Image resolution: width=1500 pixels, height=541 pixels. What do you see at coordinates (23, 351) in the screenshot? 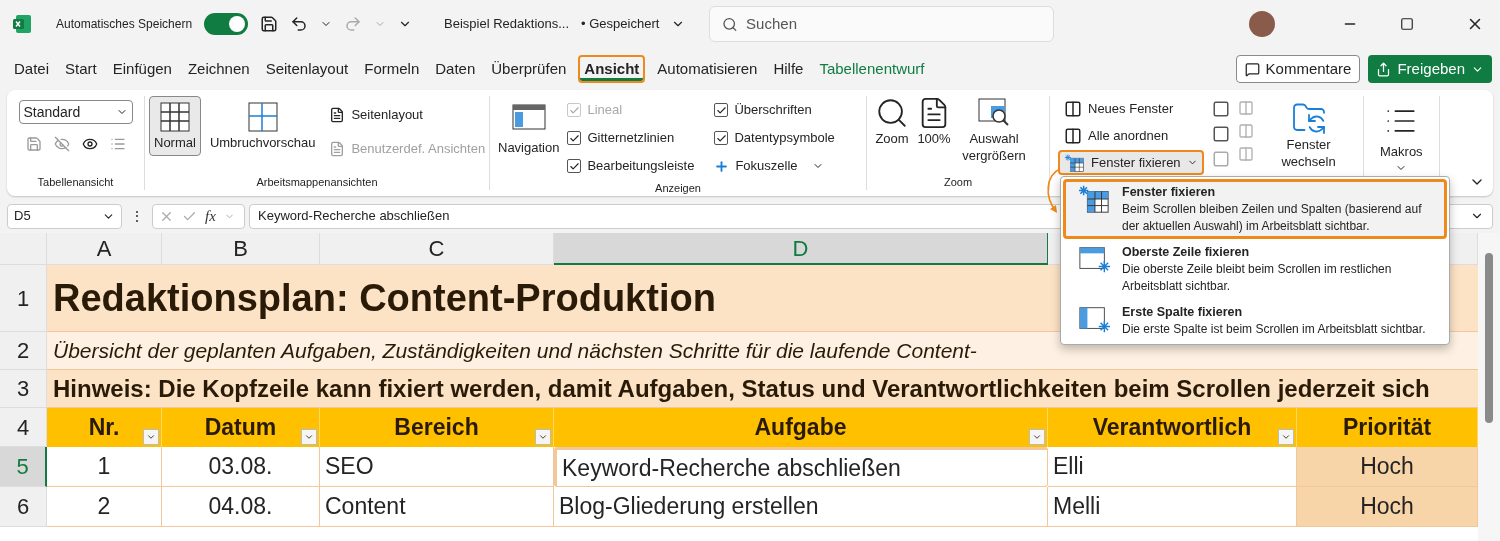
I see `row-header: 2` at bounding box center [23, 351].